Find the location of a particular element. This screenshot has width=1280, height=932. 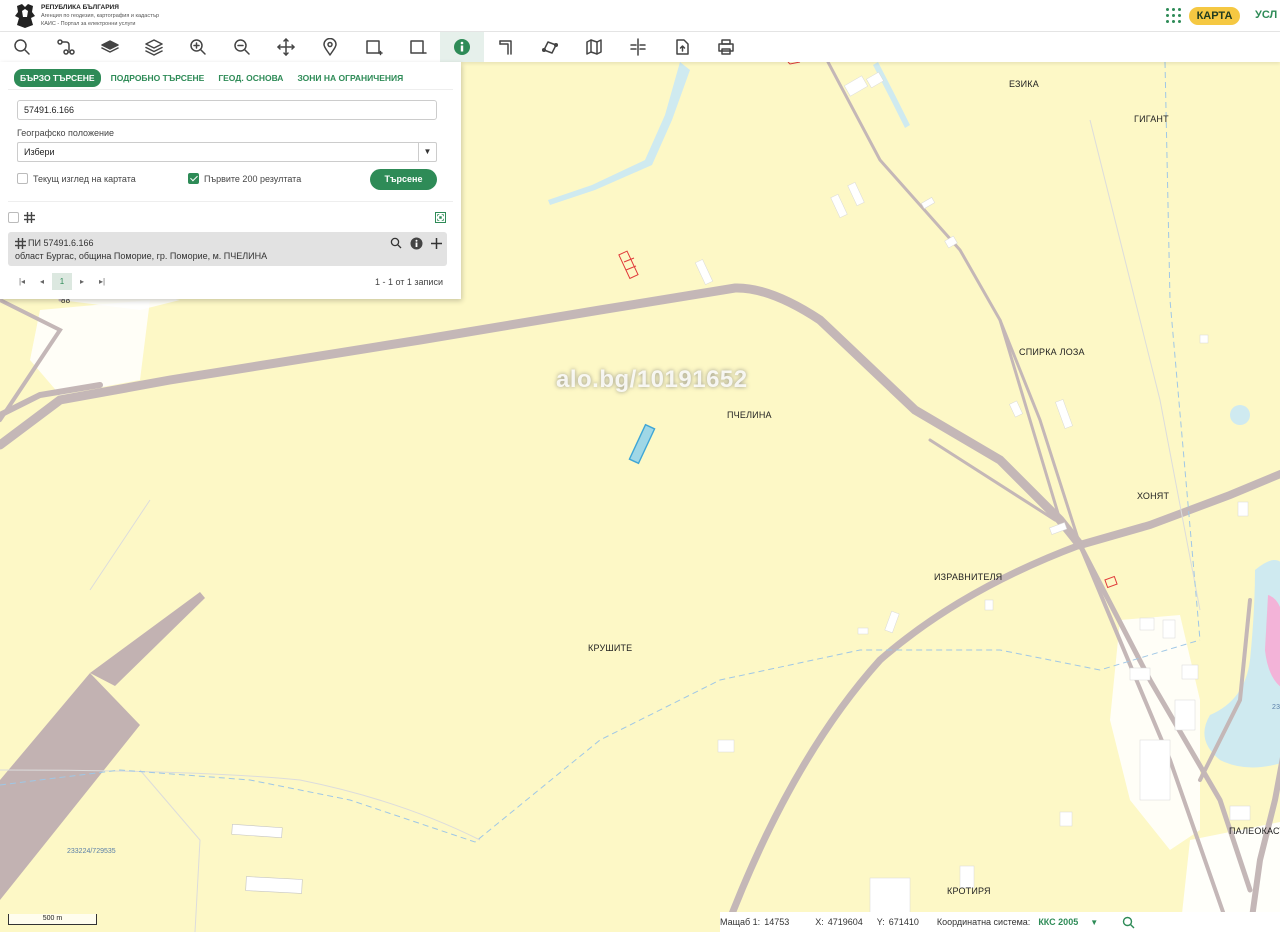

scale-value: 14753 is located at coordinates (777, 922).